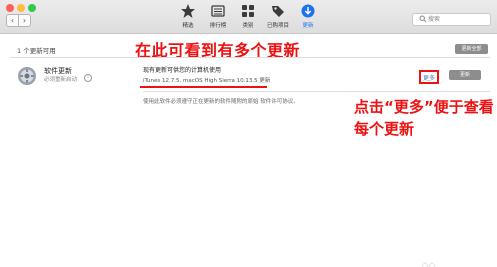 Image resolution: width=497 pixels, height=267 pixels. I want to click on updates-available-count: 1 个更新可用, so click(36, 51).